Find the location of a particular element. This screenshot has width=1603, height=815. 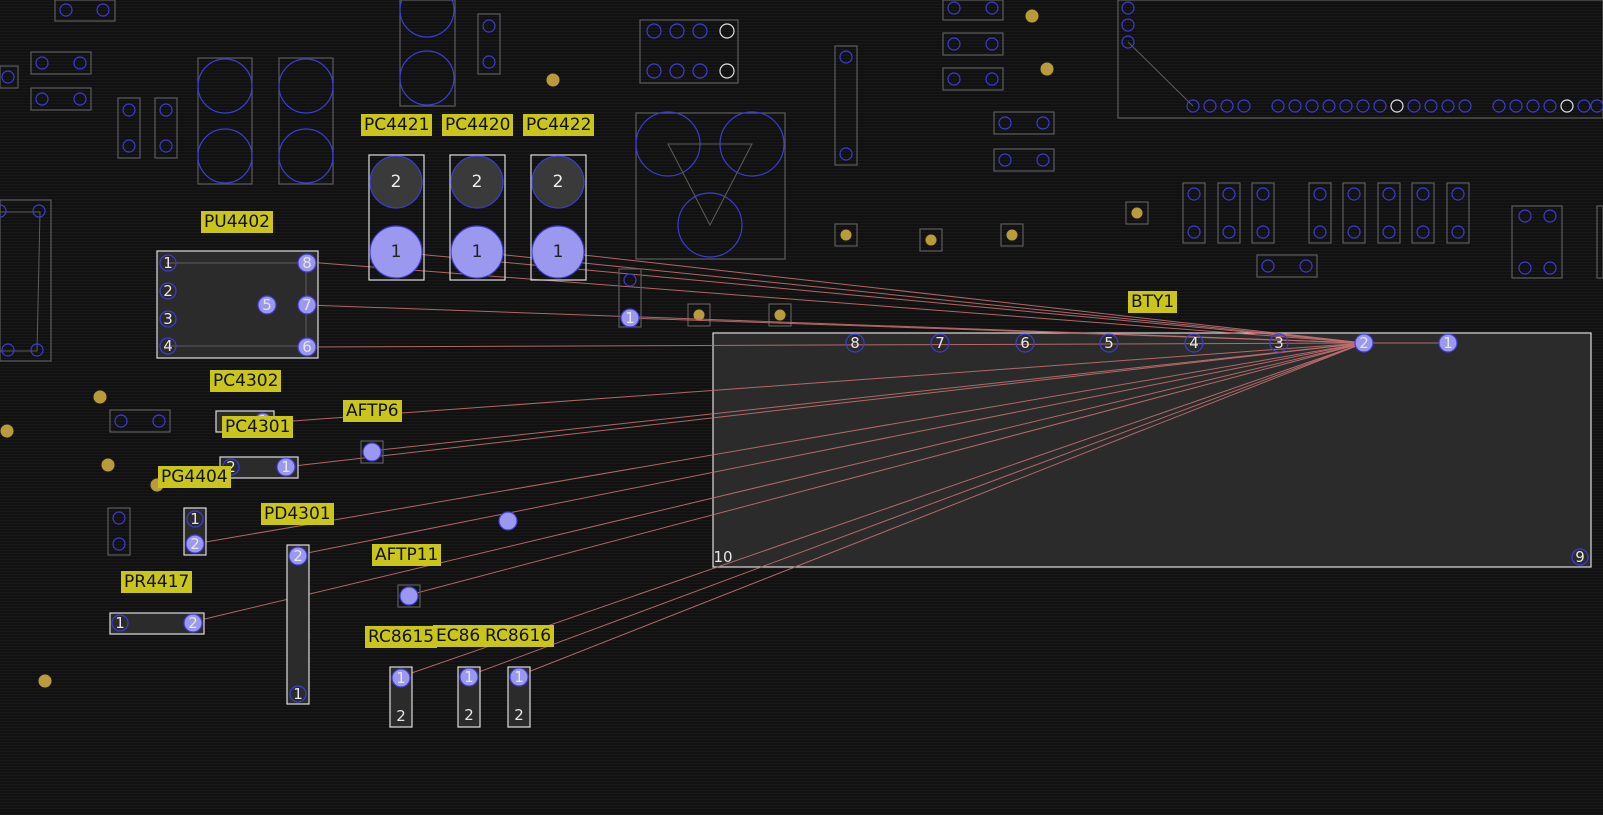

rc8615-footprint: 1 2 is located at coordinates (401, 697).